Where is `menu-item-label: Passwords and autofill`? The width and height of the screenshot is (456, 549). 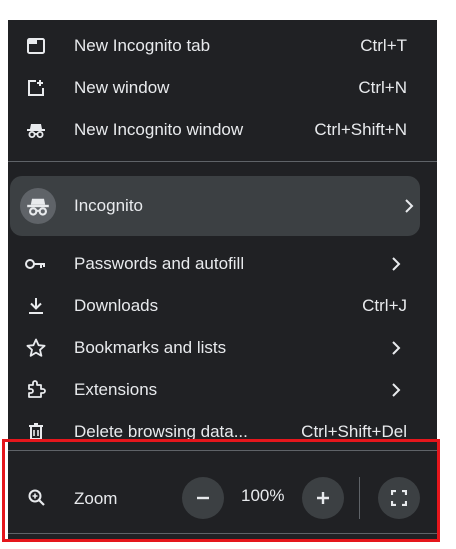
menu-item-label: Passwords and autofill is located at coordinates (159, 263).